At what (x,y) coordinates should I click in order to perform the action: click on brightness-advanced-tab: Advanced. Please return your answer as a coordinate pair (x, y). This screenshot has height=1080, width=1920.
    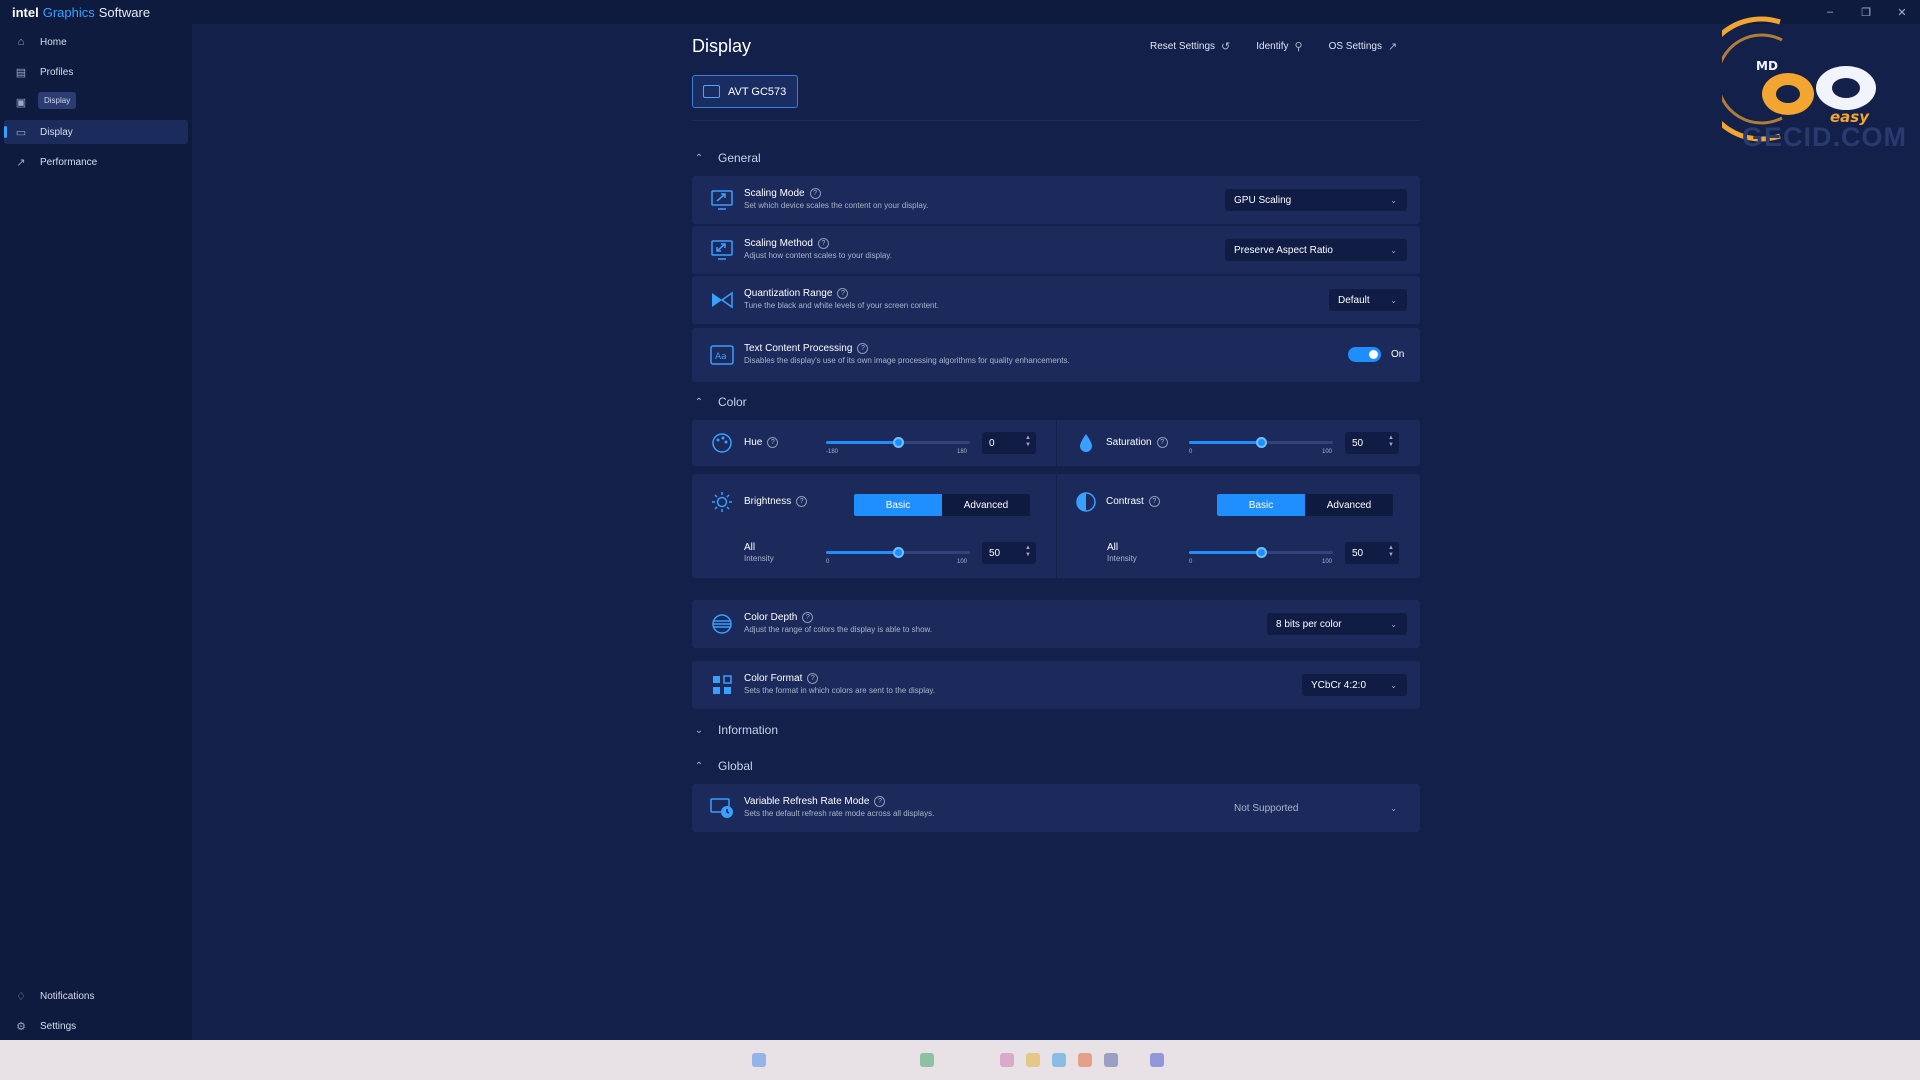
    Looking at the image, I should click on (986, 505).